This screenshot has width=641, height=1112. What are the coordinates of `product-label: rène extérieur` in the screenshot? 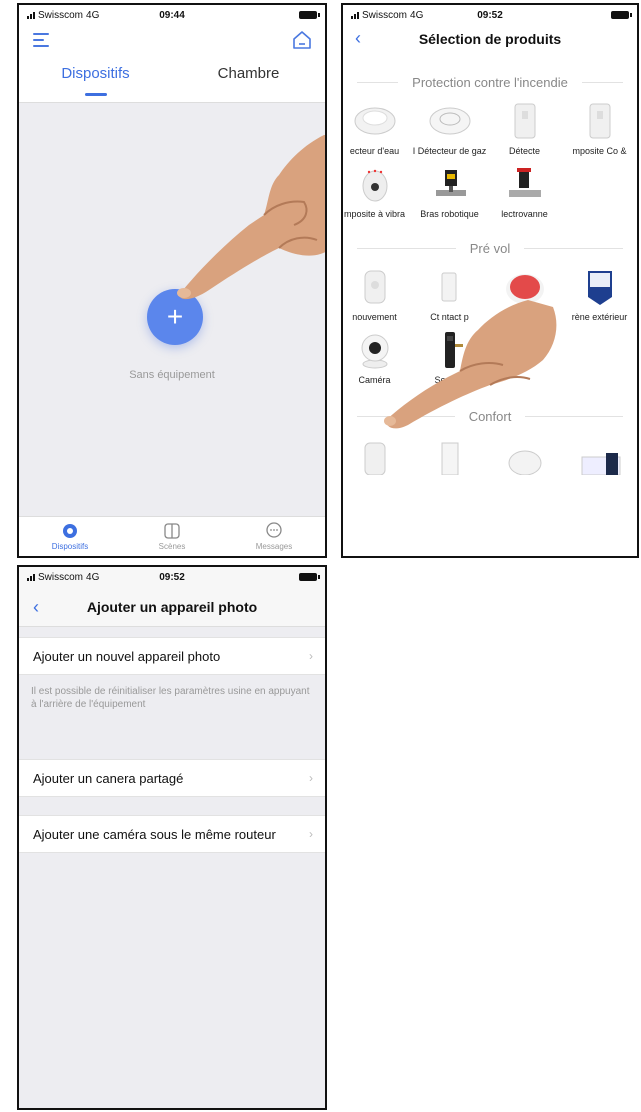 It's located at (599, 317).